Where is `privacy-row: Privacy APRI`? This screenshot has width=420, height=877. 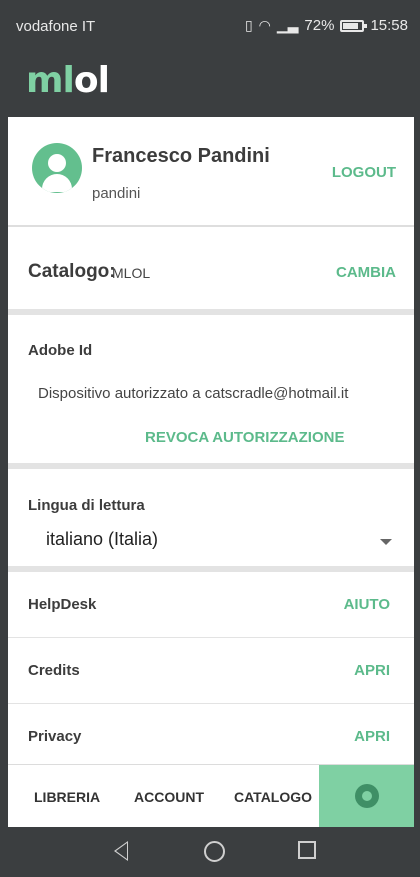 privacy-row: Privacy APRI is located at coordinates (211, 737).